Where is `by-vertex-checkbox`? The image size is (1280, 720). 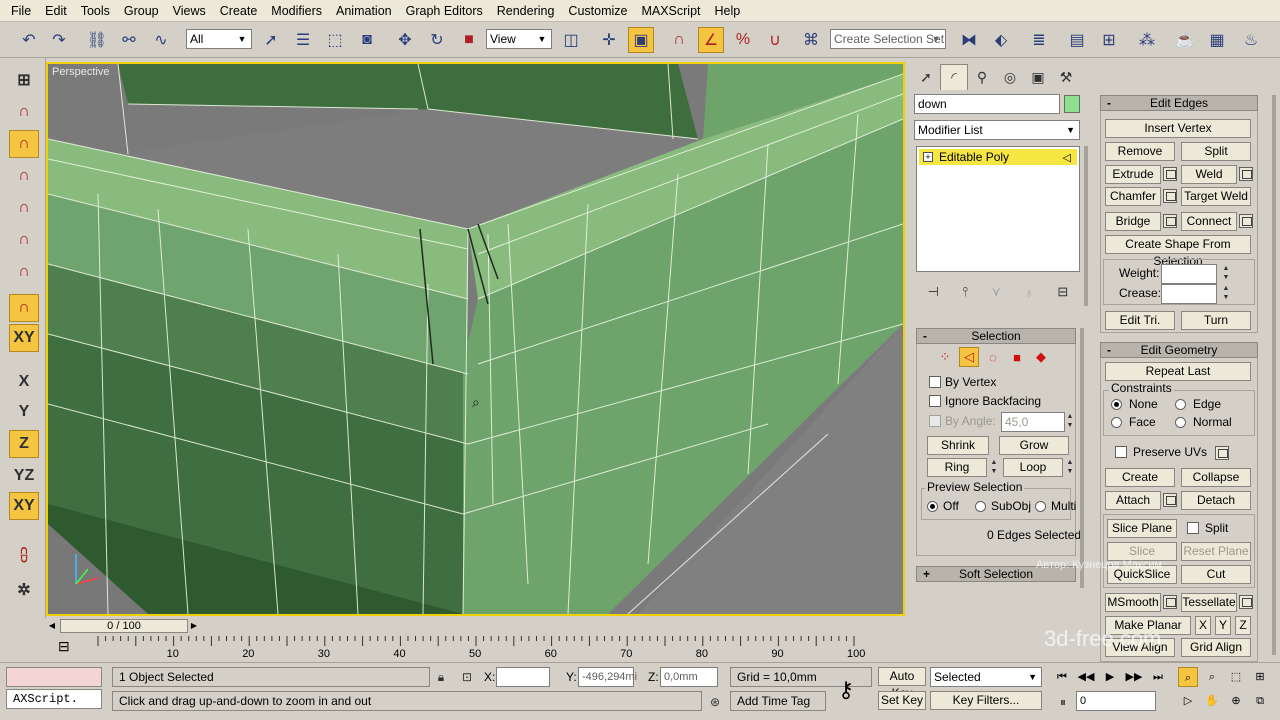 by-vertex-checkbox is located at coordinates (935, 382).